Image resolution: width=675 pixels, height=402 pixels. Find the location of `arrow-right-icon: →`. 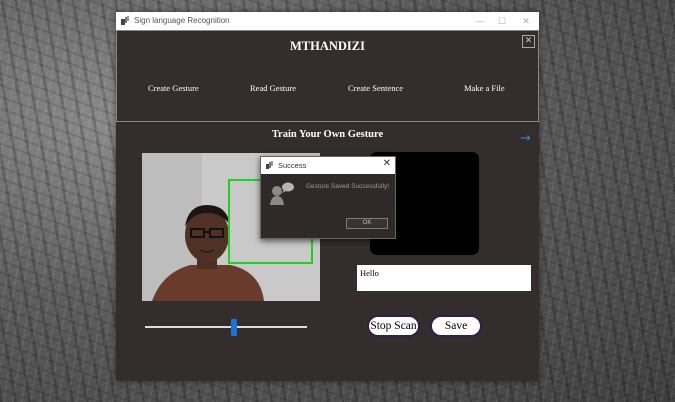

arrow-right-icon: → is located at coordinates (525, 138).